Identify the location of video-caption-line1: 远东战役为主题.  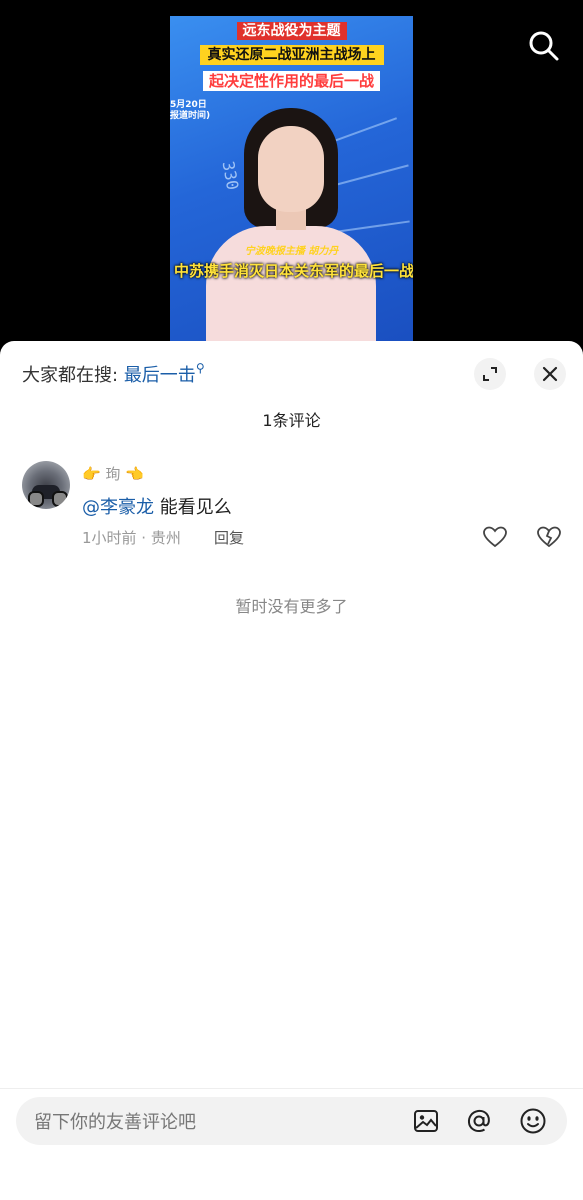
(291, 30).